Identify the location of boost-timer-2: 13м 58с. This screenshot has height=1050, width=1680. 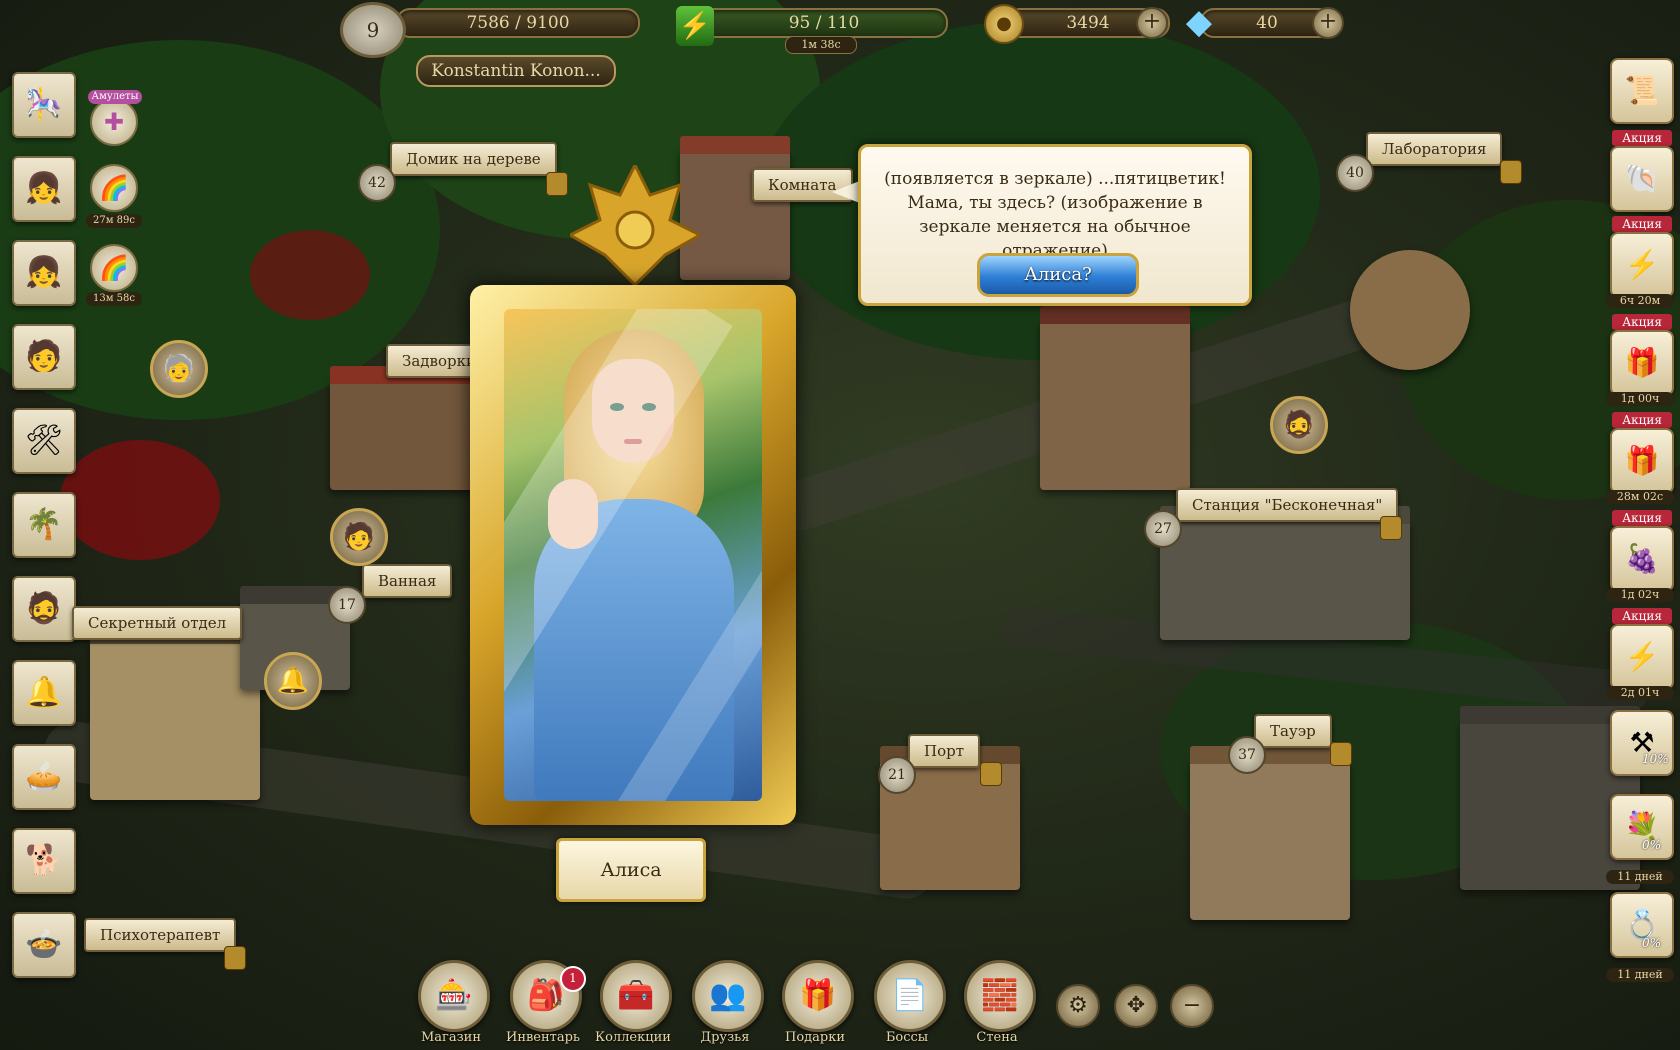
(114, 299).